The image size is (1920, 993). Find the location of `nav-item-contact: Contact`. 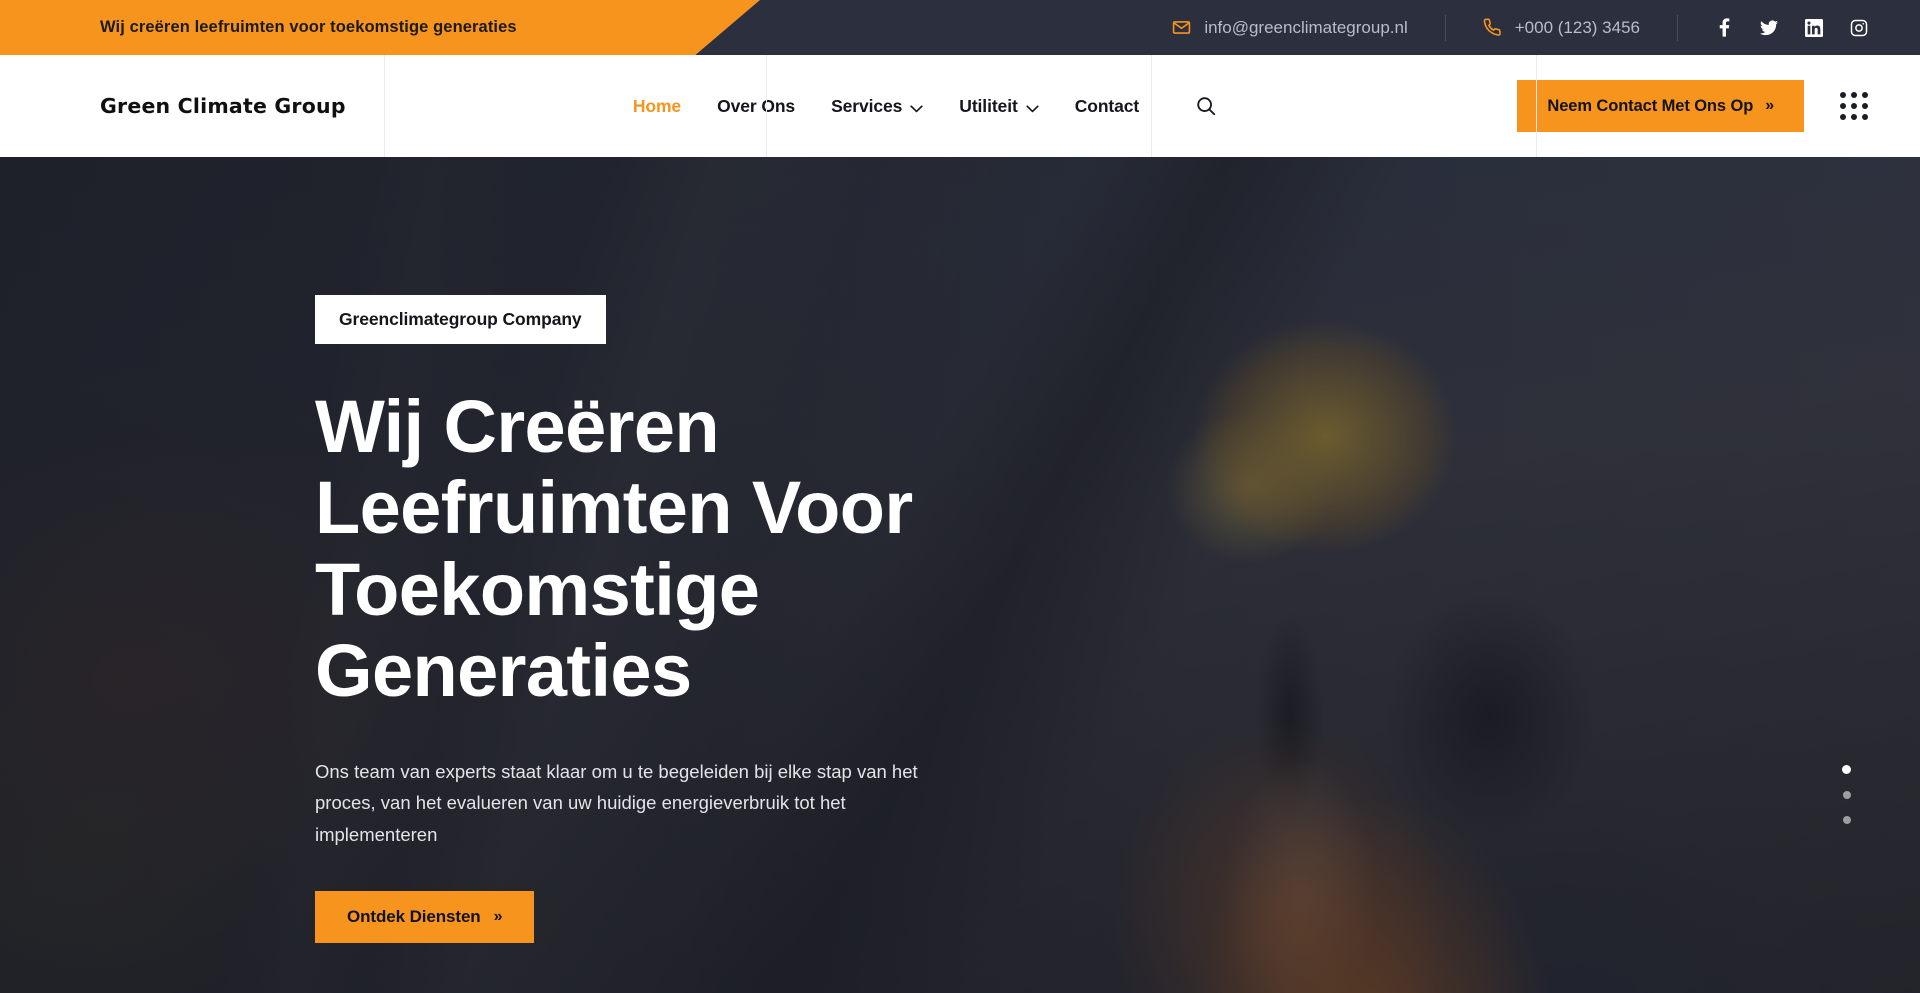

nav-item-contact: Contact is located at coordinates (1107, 106).